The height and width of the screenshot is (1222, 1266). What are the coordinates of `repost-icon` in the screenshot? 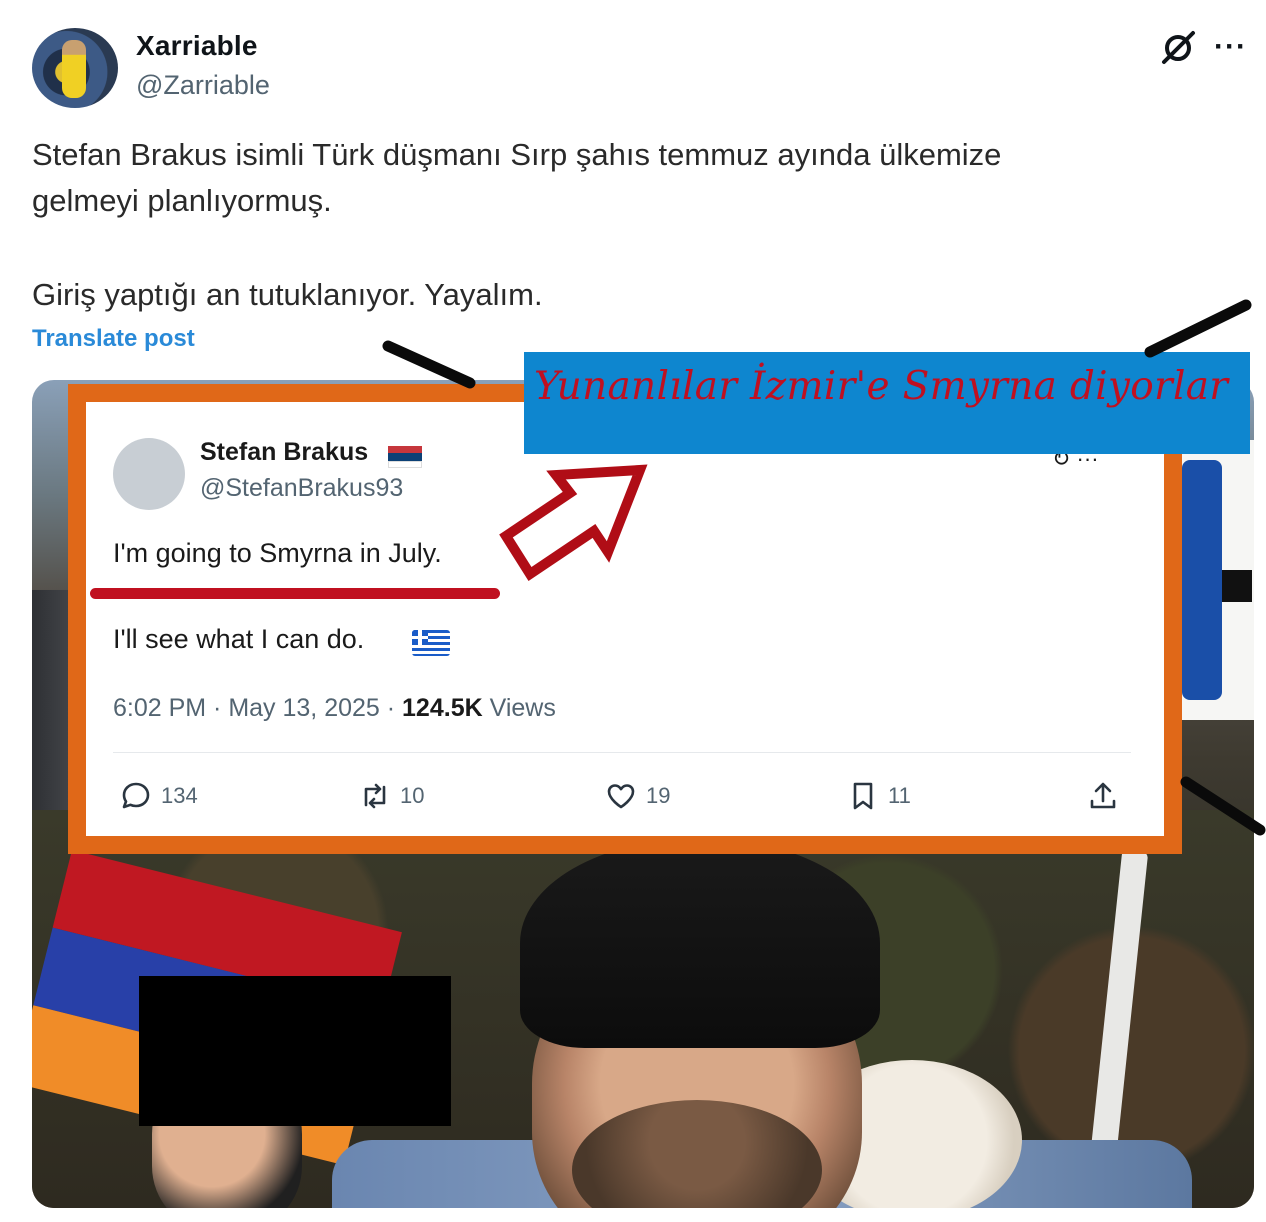 It's located at (375, 796).